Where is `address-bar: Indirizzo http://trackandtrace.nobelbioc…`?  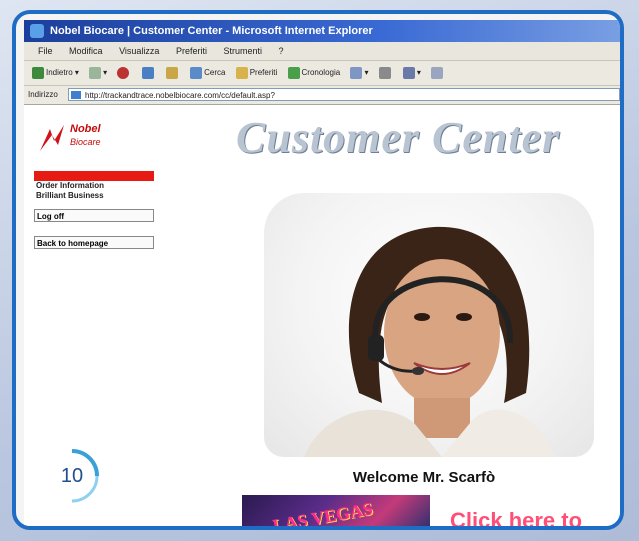
address-bar: Indirizzo http://trackandtrace.nobelbioc… is located at coordinates (322, 95).